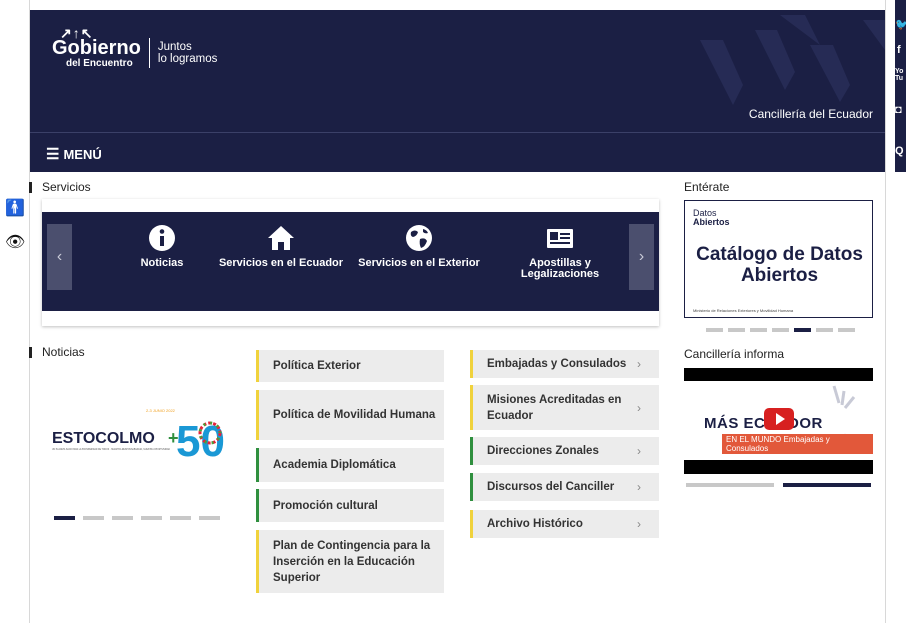 The width and height of the screenshot is (906, 623). I want to click on menu-button: ☰ MENÚ, so click(74, 154).